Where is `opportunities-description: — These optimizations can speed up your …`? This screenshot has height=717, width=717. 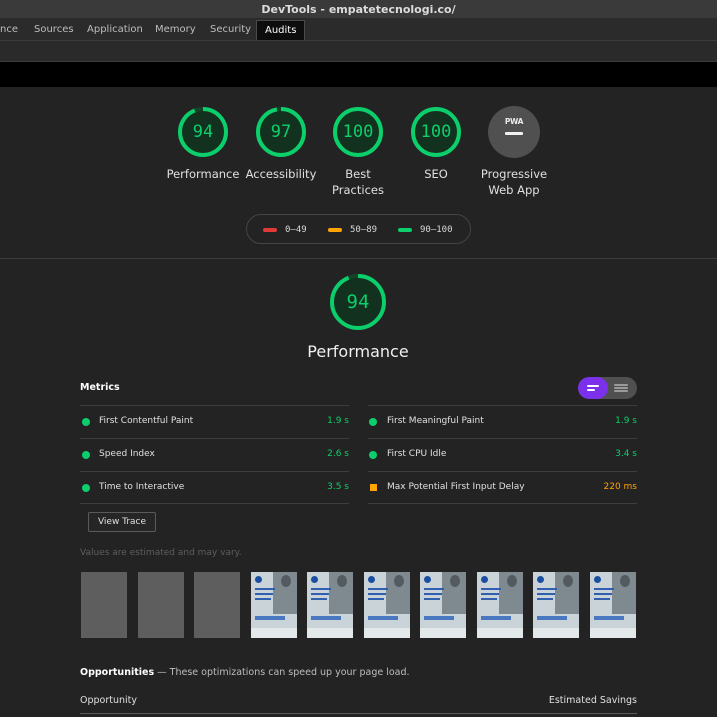 opportunities-description: — These optimizations can speed up your … is located at coordinates (283, 672).